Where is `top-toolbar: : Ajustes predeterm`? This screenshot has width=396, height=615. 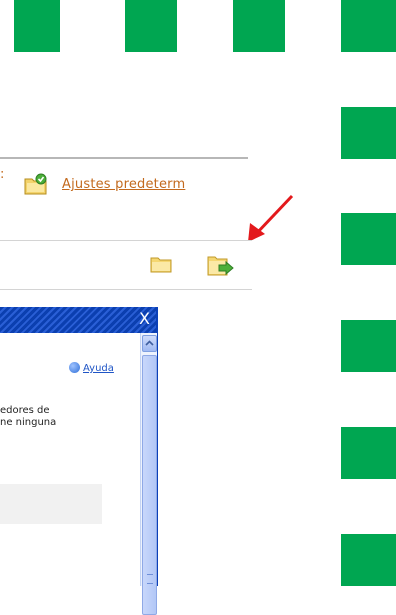 top-toolbar: : Ajustes predeterm is located at coordinates (124, 181).